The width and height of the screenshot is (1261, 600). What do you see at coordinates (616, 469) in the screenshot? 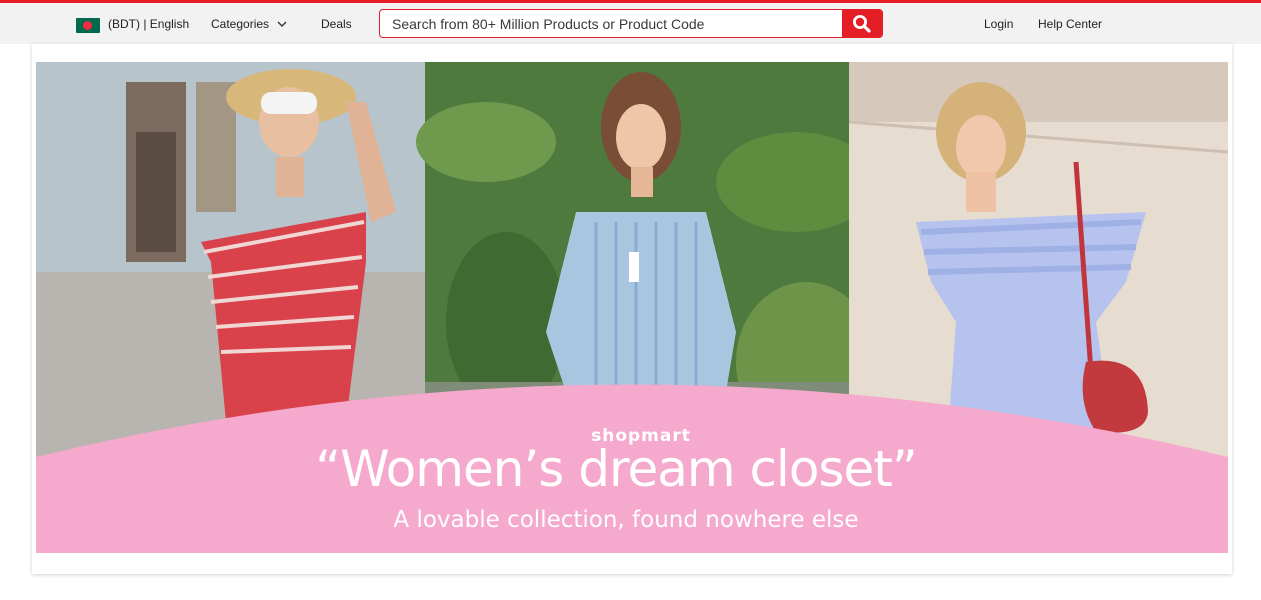
I see `banner-headline: “Women’s dream closet”` at bounding box center [616, 469].